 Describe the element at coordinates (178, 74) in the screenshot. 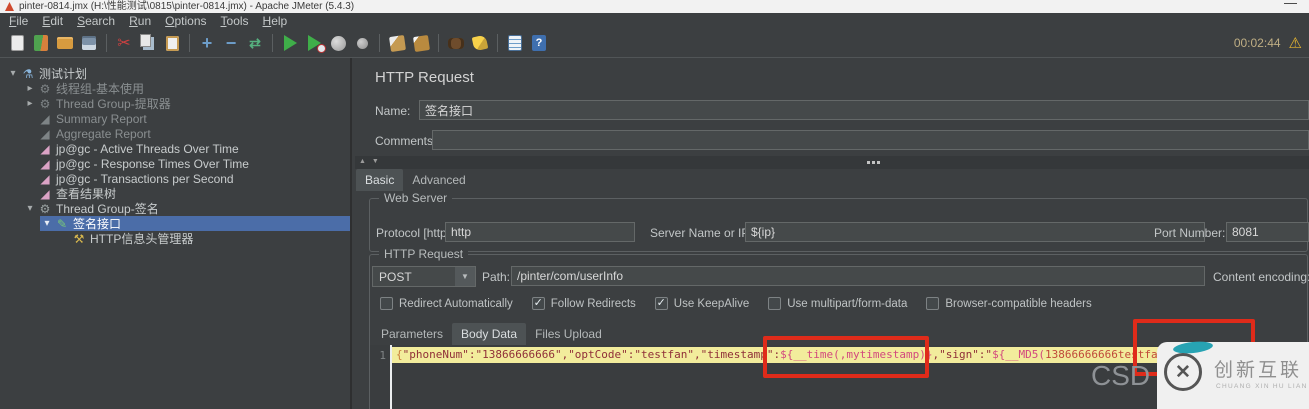

I see `tree-item-测试计划: ▾ ⚗ 测试计划` at that location.